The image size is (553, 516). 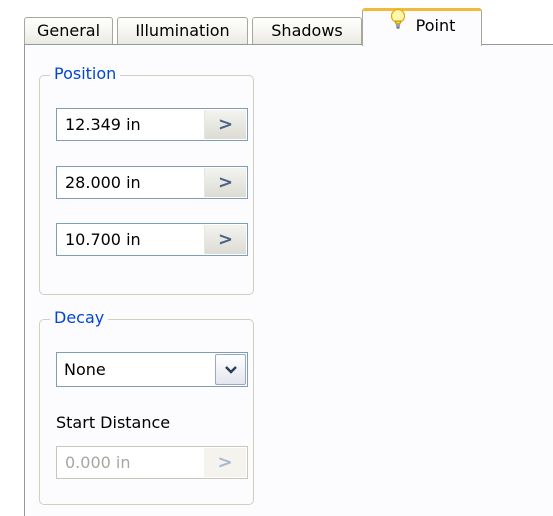 I want to click on tab-label: Shadows, so click(x=307, y=30).